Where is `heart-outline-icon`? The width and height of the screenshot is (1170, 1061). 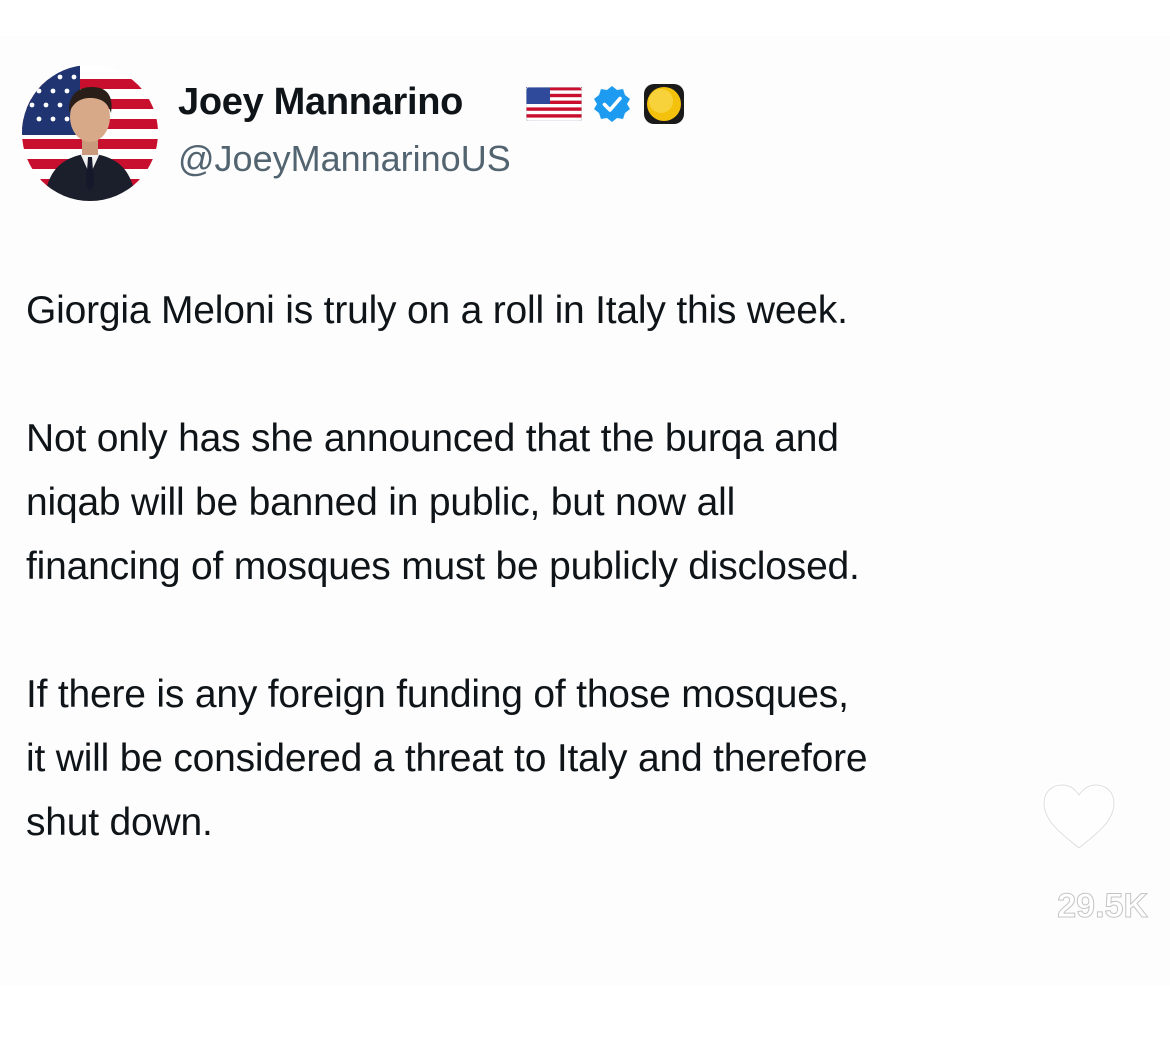
heart-outline-icon is located at coordinates (1079, 816).